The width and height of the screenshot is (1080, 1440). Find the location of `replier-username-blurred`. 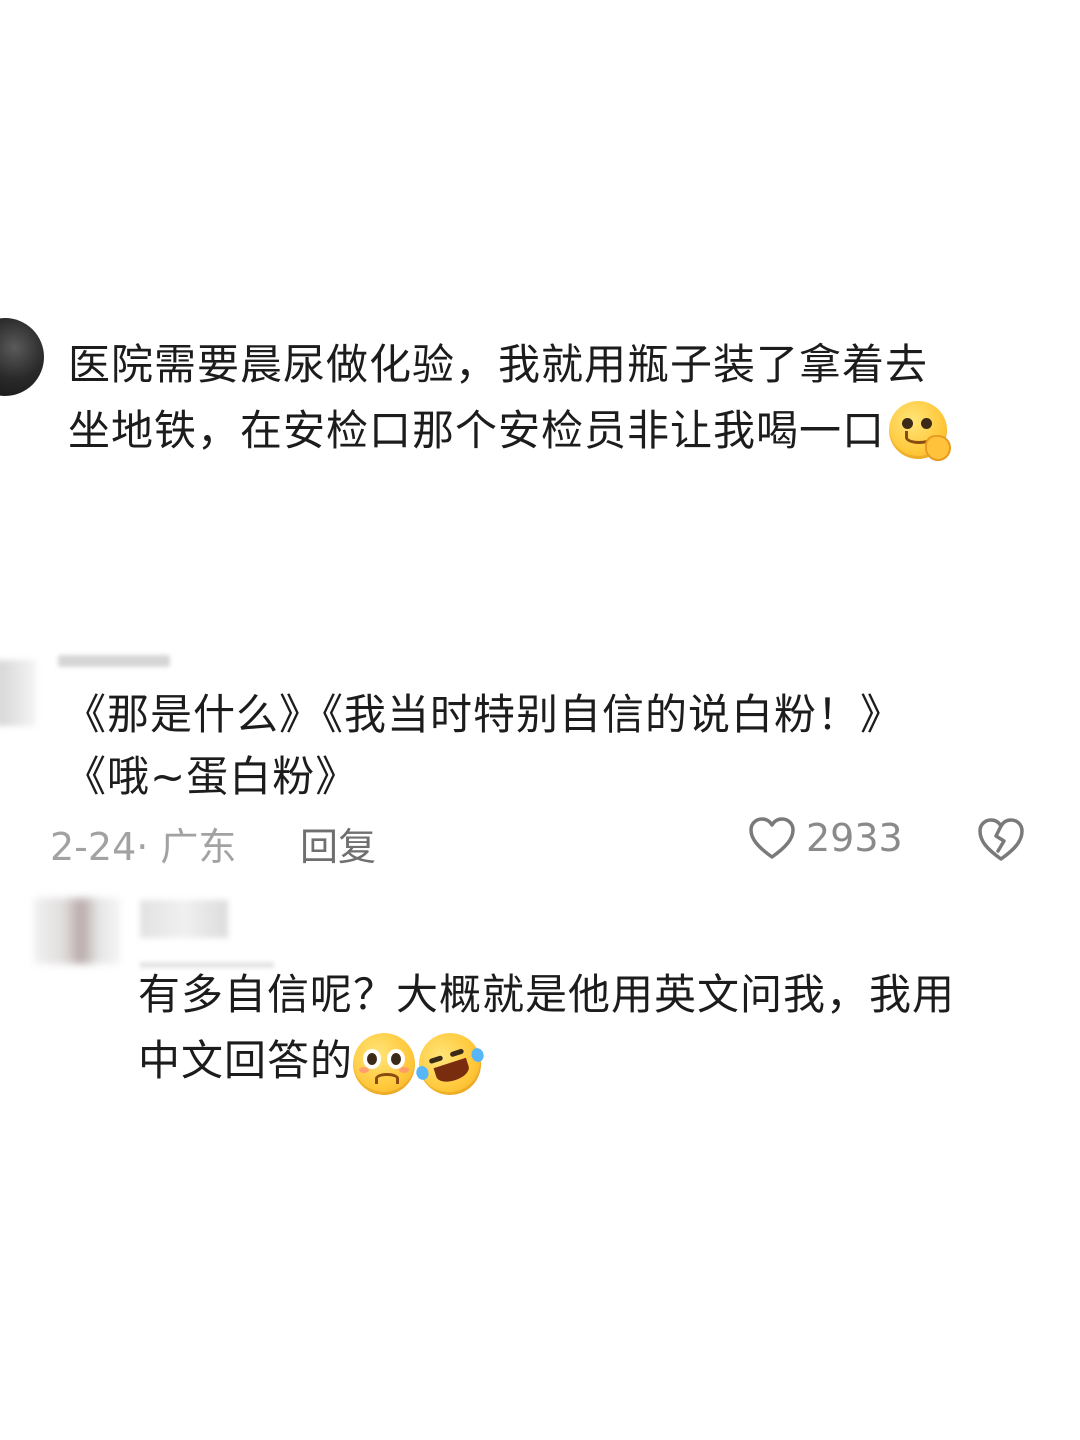

replier-username-blurred is located at coordinates (184, 919).